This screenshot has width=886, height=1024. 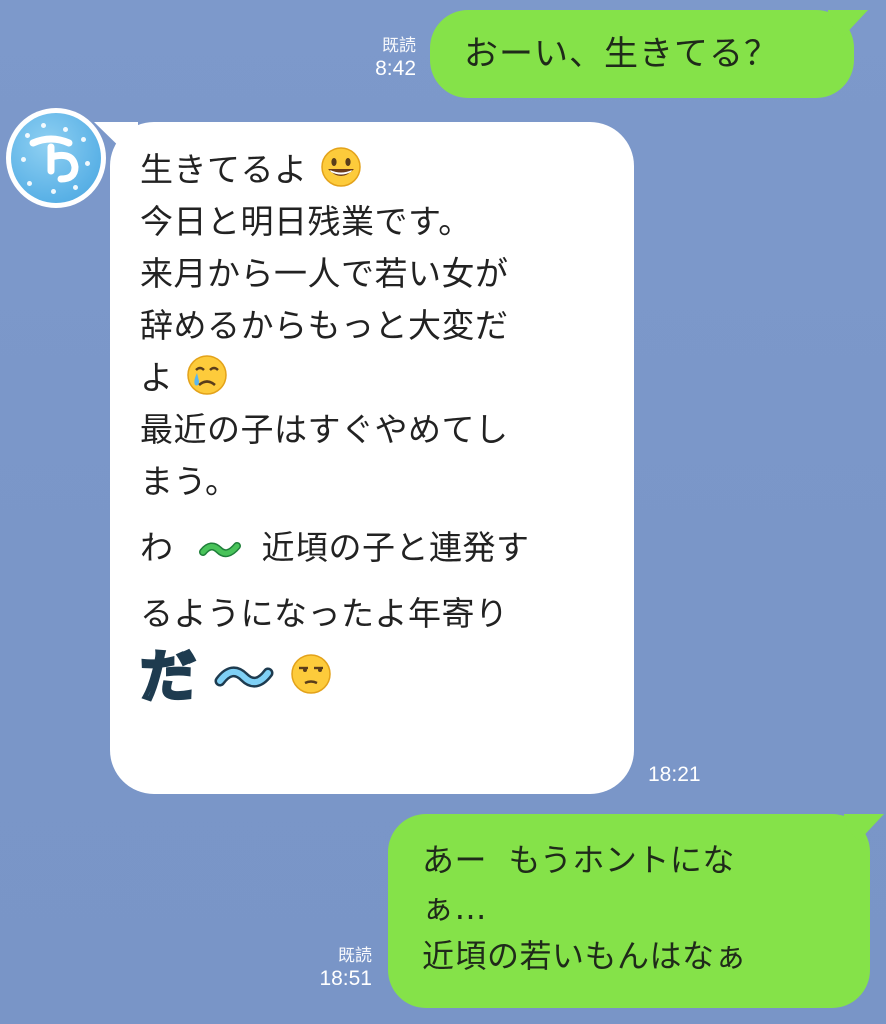 What do you see at coordinates (324, 325) in the screenshot?
I see `message-line: 辞めるからもっと大変だ` at bounding box center [324, 325].